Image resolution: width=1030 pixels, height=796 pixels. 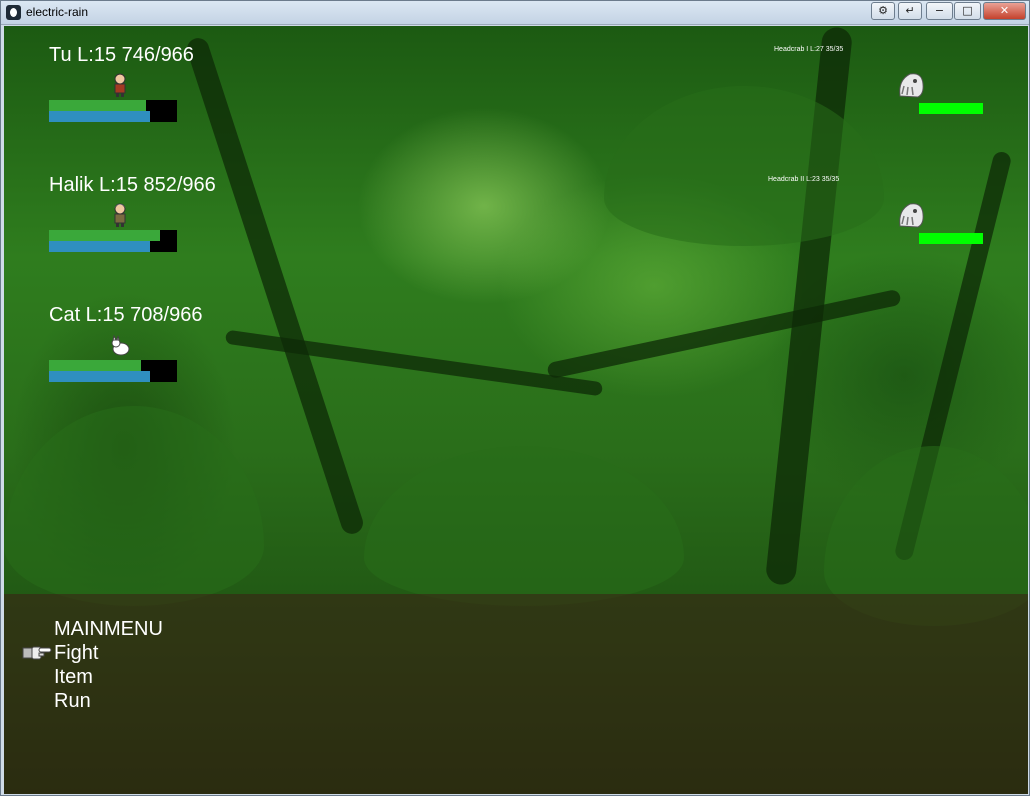 What do you see at coordinates (132, 185) in the screenshot?
I see `party-member-status: Halik L:15 852/966` at bounding box center [132, 185].